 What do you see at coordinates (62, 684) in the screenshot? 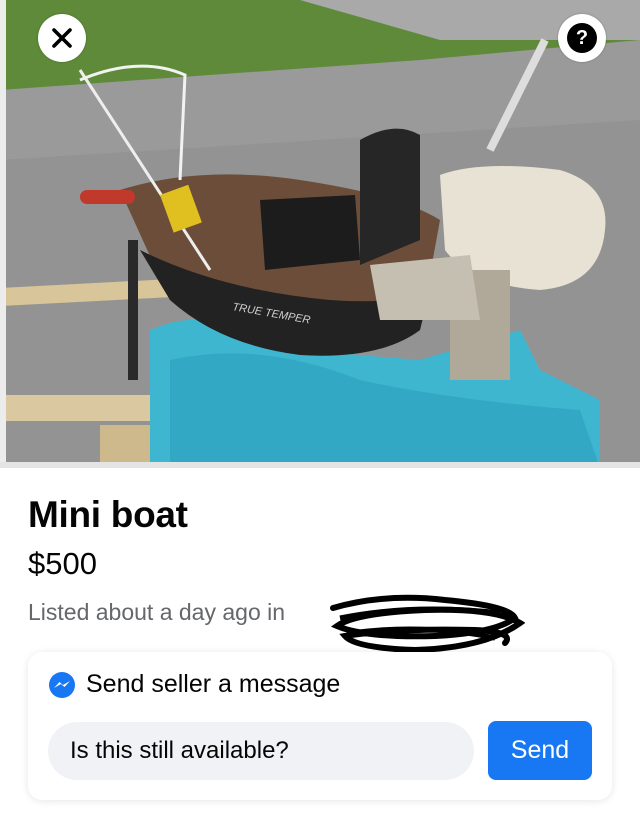
I see `messenger-icon` at bounding box center [62, 684].